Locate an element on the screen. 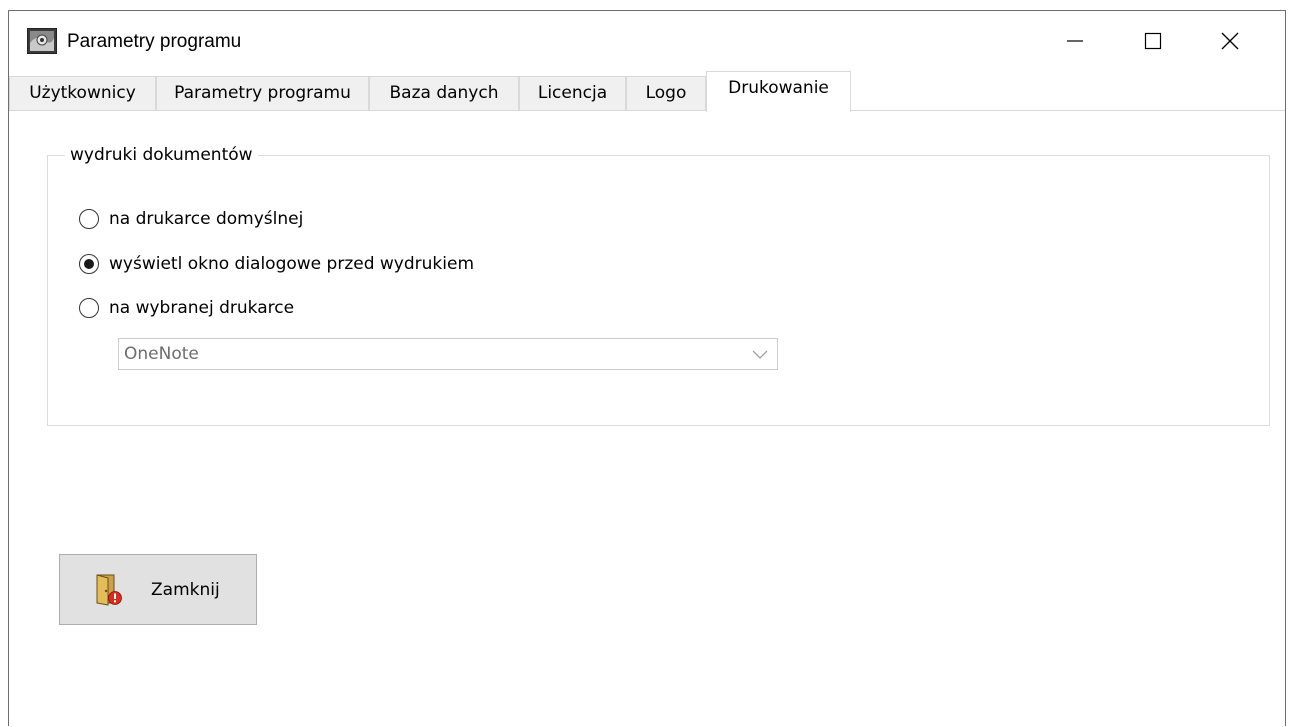 This screenshot has width=1289, height=727. app-icon is located at coordinates (42, 41).